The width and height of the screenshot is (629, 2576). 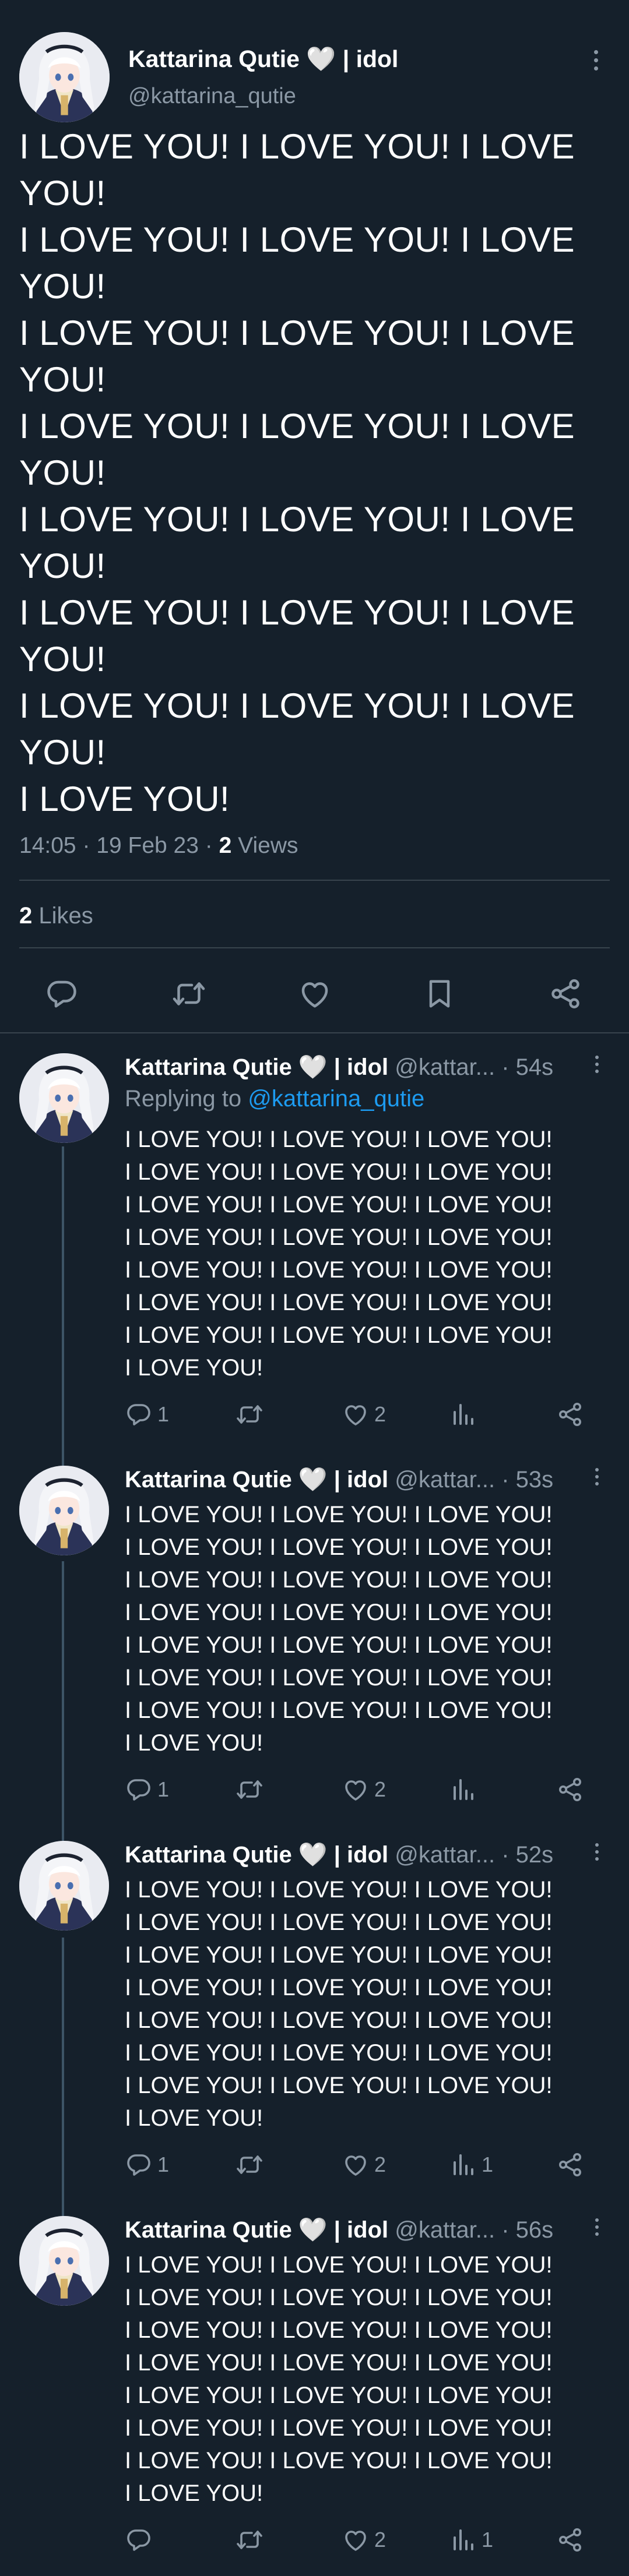 What do you see at coordinates (527, 1855) in the screenshot?
I see `tweet-time: · 52s` at bounding box center [527, 1855].